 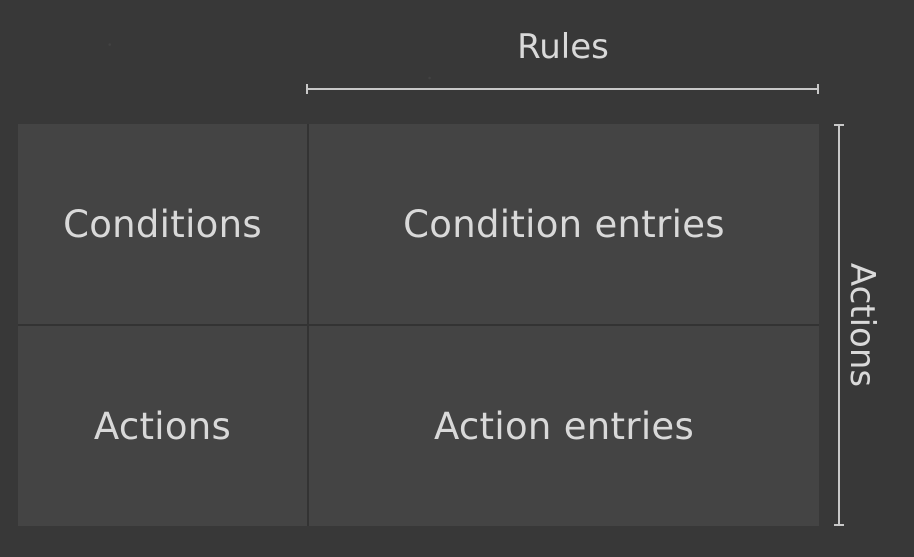 What do you see at coordinates (862, 325) in the screenshot?
I see `side-actions-label: Actions` at bounding box center [862, 325].